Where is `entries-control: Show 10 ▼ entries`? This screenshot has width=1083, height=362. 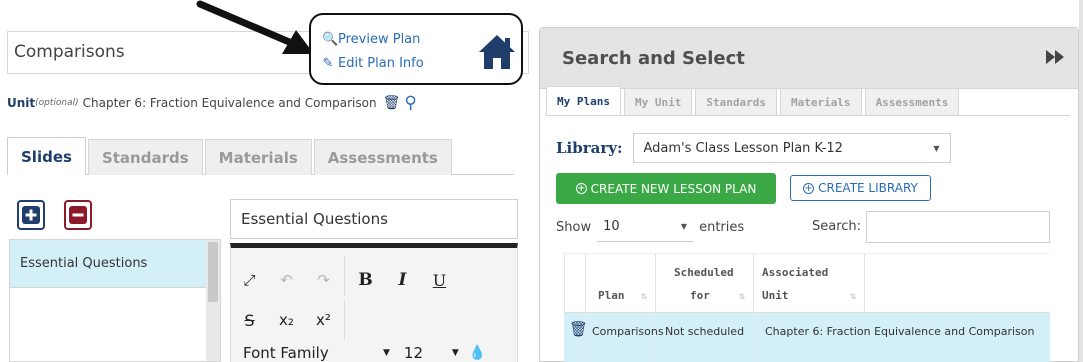 entries-control: Show 10 ▼ entries is located at coordinates (650, 227).